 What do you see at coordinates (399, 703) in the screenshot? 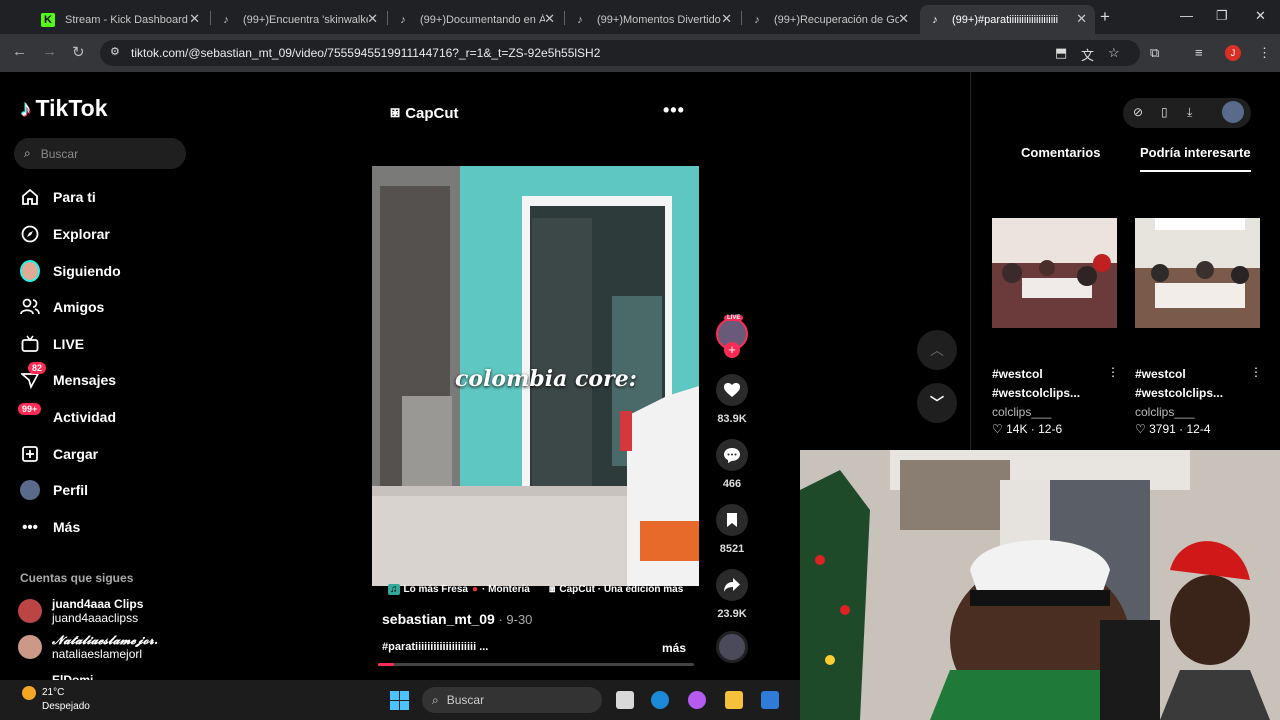
I see `windows-start-icon` at bounding box center [399, 703].